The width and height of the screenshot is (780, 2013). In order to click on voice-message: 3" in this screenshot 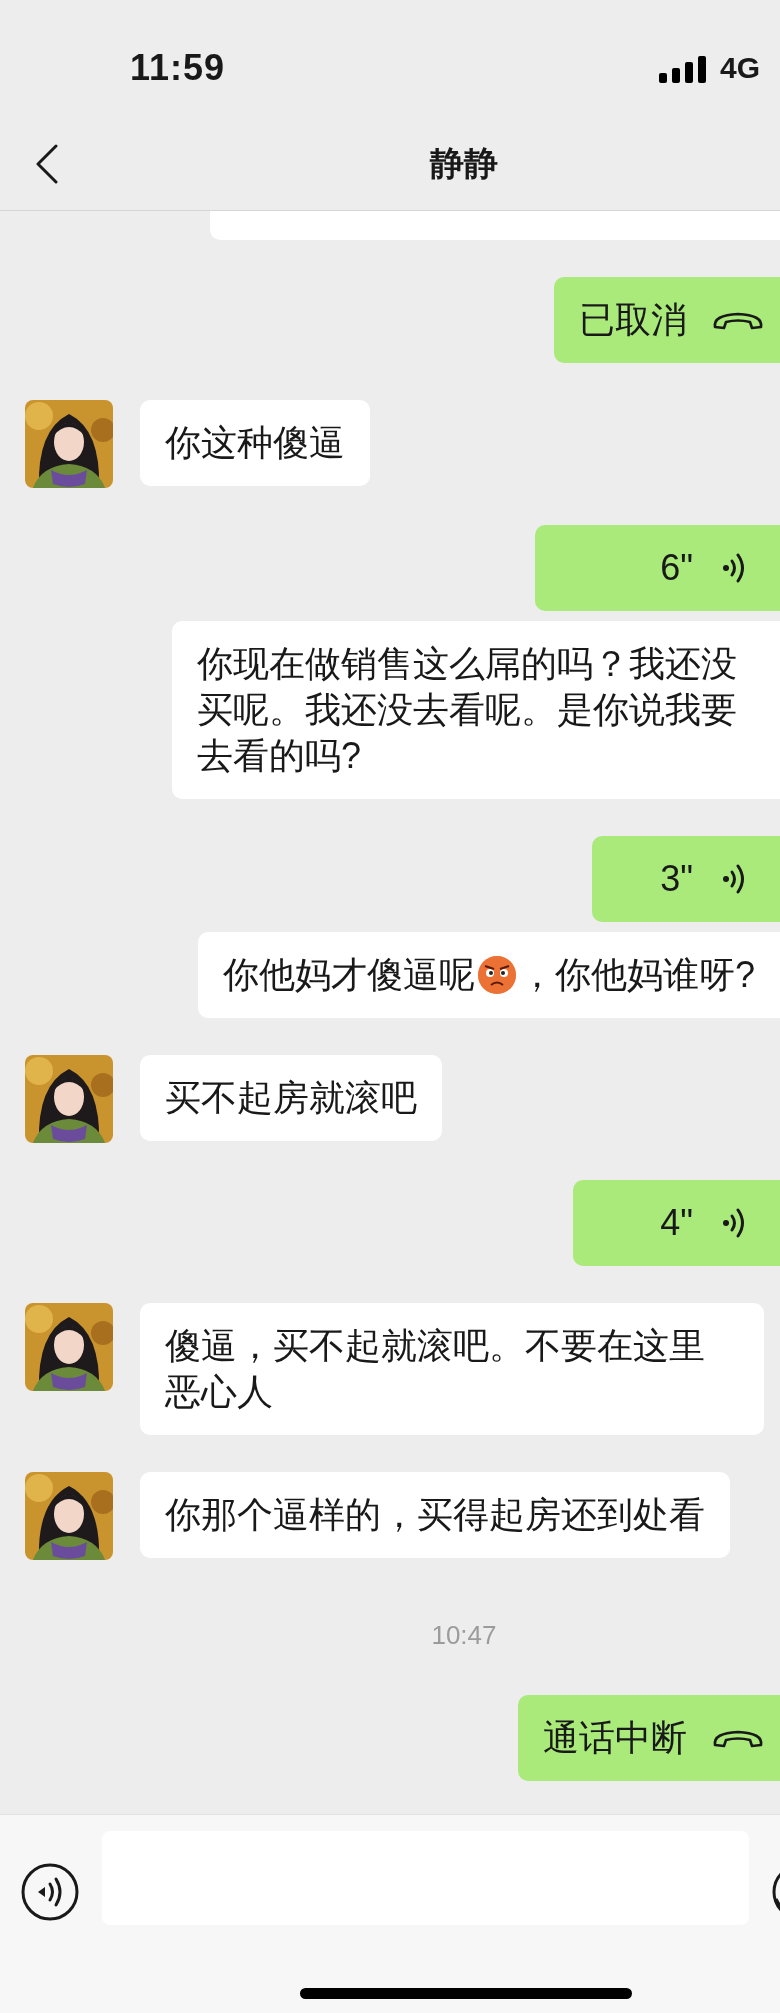, I will do `click(686, 879)`.